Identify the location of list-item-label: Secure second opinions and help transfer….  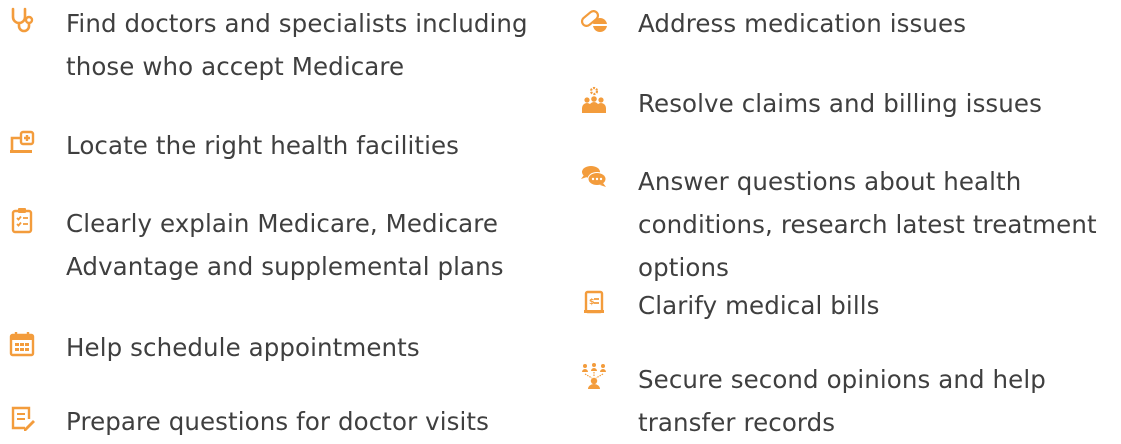
(842, 401).